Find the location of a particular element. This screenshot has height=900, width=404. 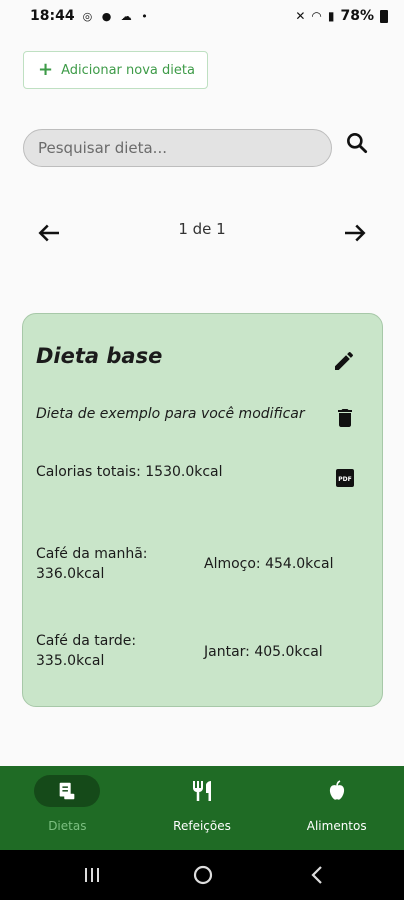

page-indicator: 1 de 1 is located at coordinates (202, 229).